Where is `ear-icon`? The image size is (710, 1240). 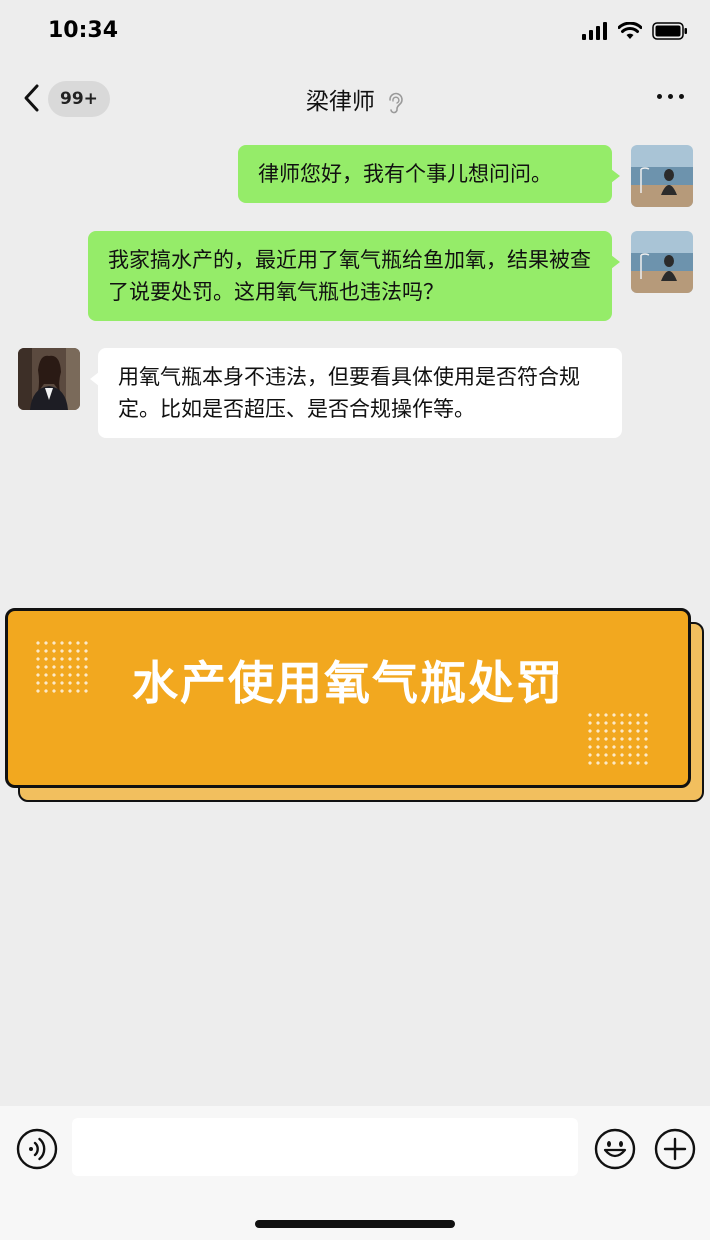
ear-icon is located at coordinates (396, 102).